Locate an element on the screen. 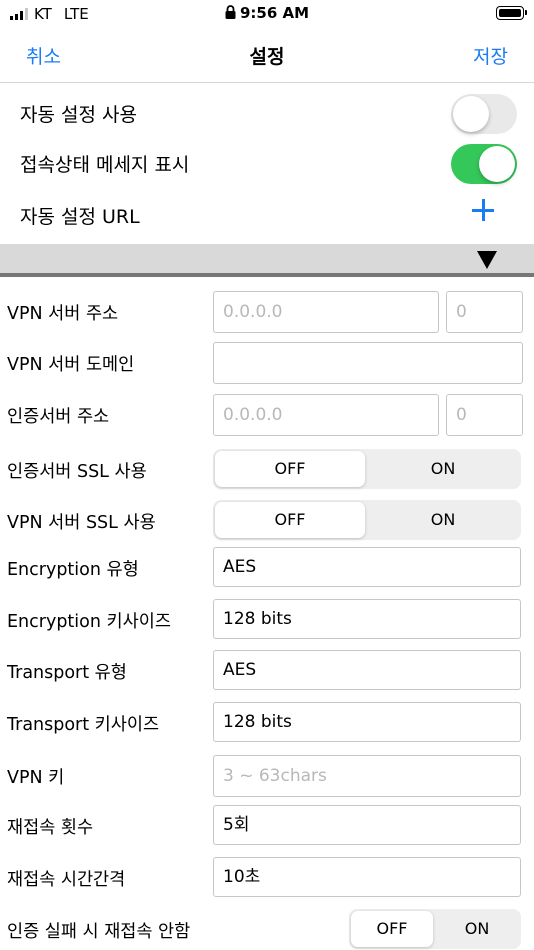  vpn-server-domain-input is located at coordinates (368, 363).